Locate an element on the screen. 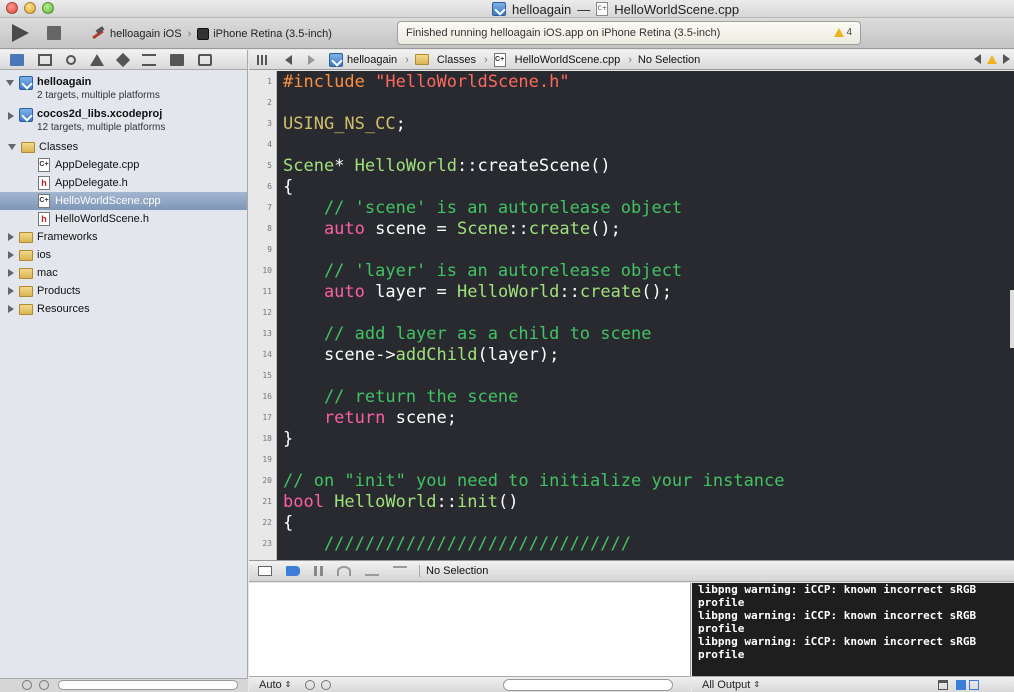  breadcrumb-project: helloagain › is located at coordinates (369, 59).